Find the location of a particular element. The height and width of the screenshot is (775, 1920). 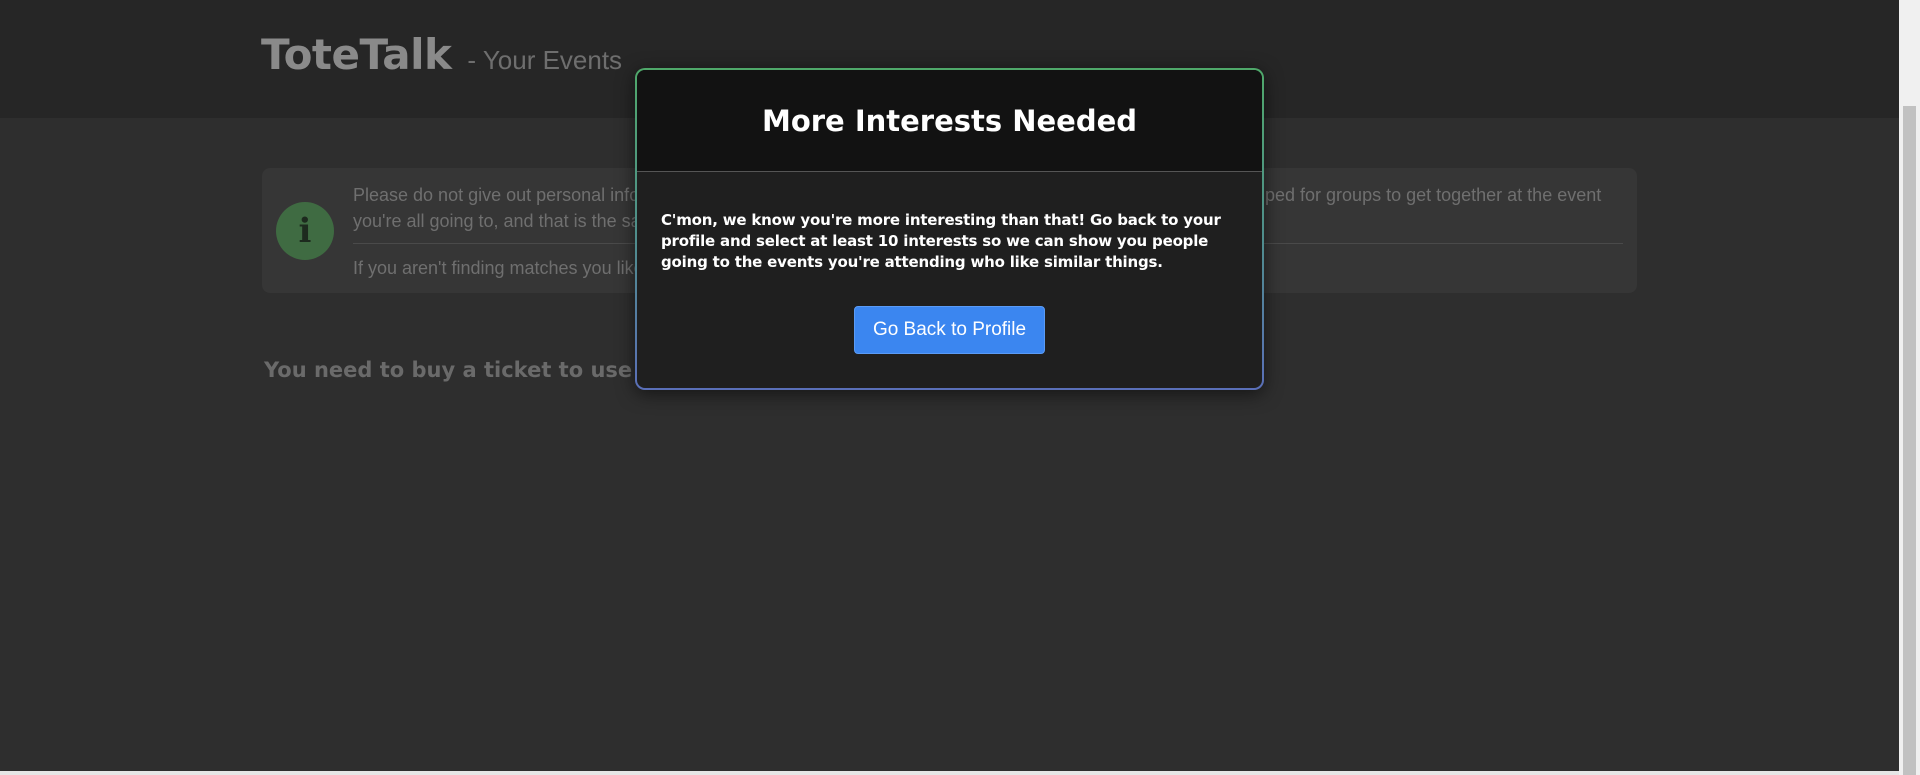

page-subtitle: - Your Events is located at coordinates (545, 60).